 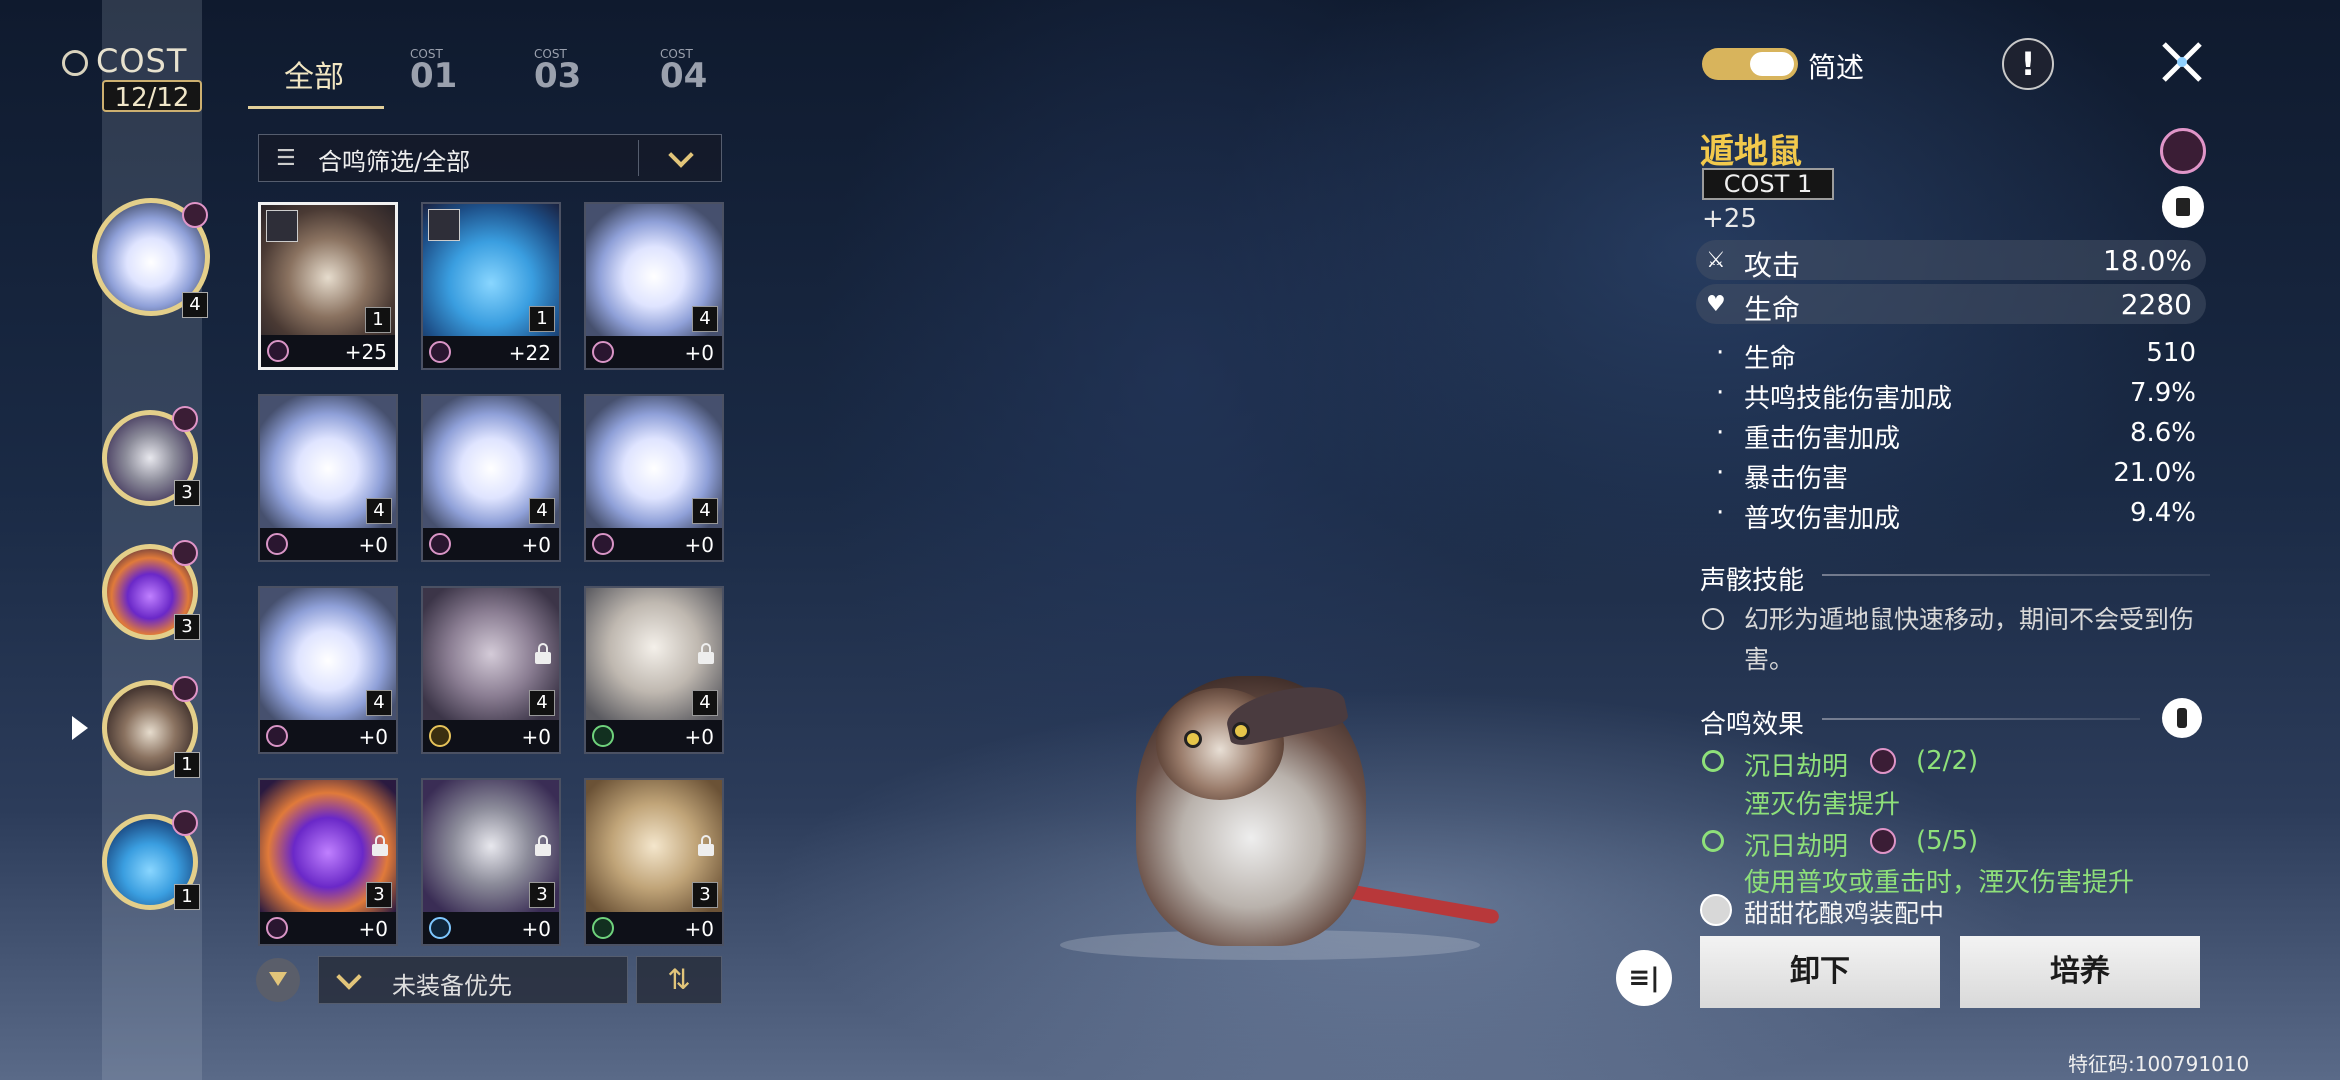 What do you see at coordinates (542, 319) in the screenshot?
I see `echo-cost: 1` at bounding box center [542, 319].